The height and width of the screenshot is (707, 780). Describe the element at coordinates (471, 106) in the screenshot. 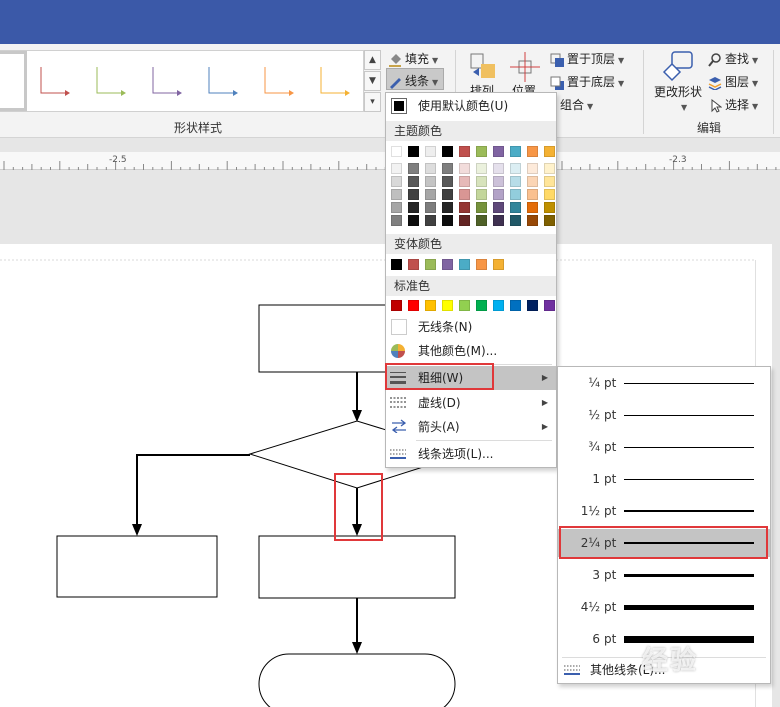

I see `default-color-item: 使用默认颜色(U)` at that location.